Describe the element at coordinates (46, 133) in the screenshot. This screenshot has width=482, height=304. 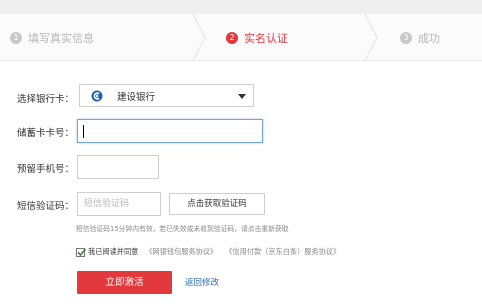
I see `card-number-label: 储蓄卡卡号：` at that location.